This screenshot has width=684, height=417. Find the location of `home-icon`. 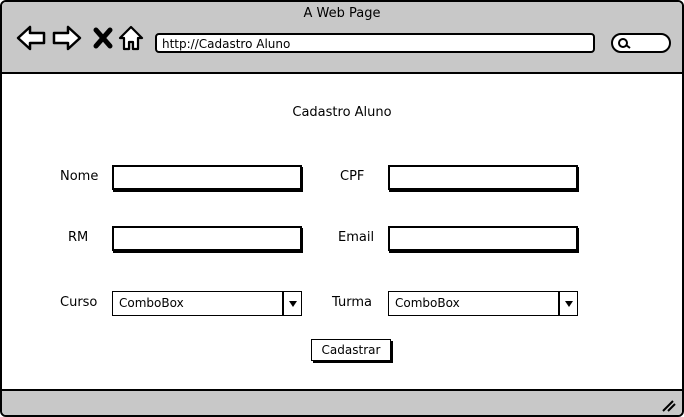

home-icon is located at coordinates (131, 38).